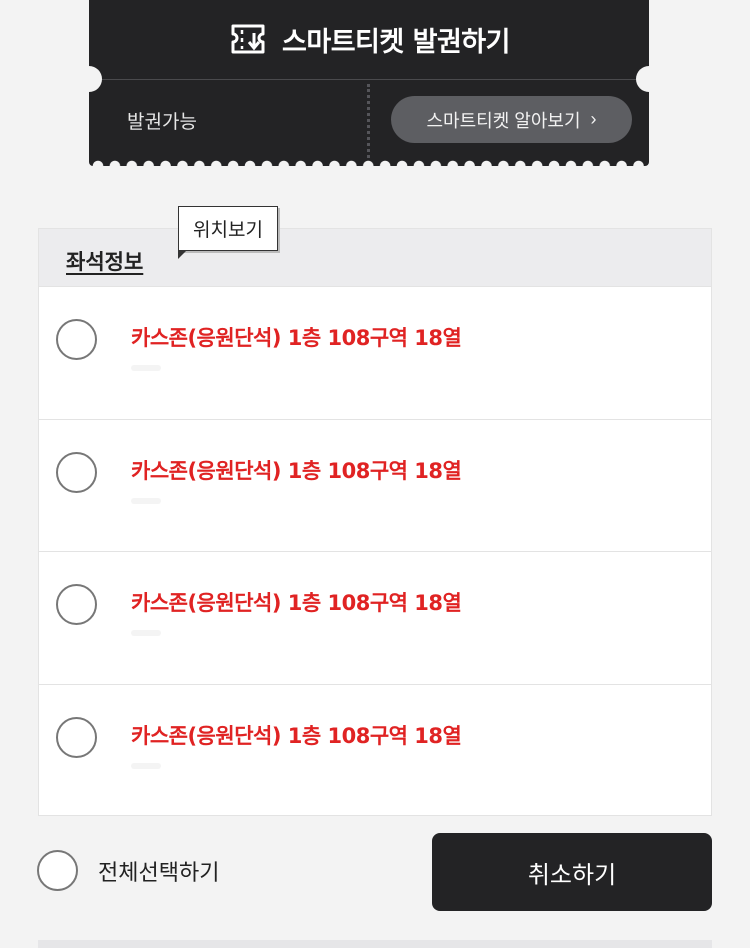 The height and width of the screenshot is (948, 750). What do you see at coordinates (503, 120) in the screenshot?
I see `smart-ticket-info-label: 스마트티켓 알아보기` at bounding box center [503, 120].